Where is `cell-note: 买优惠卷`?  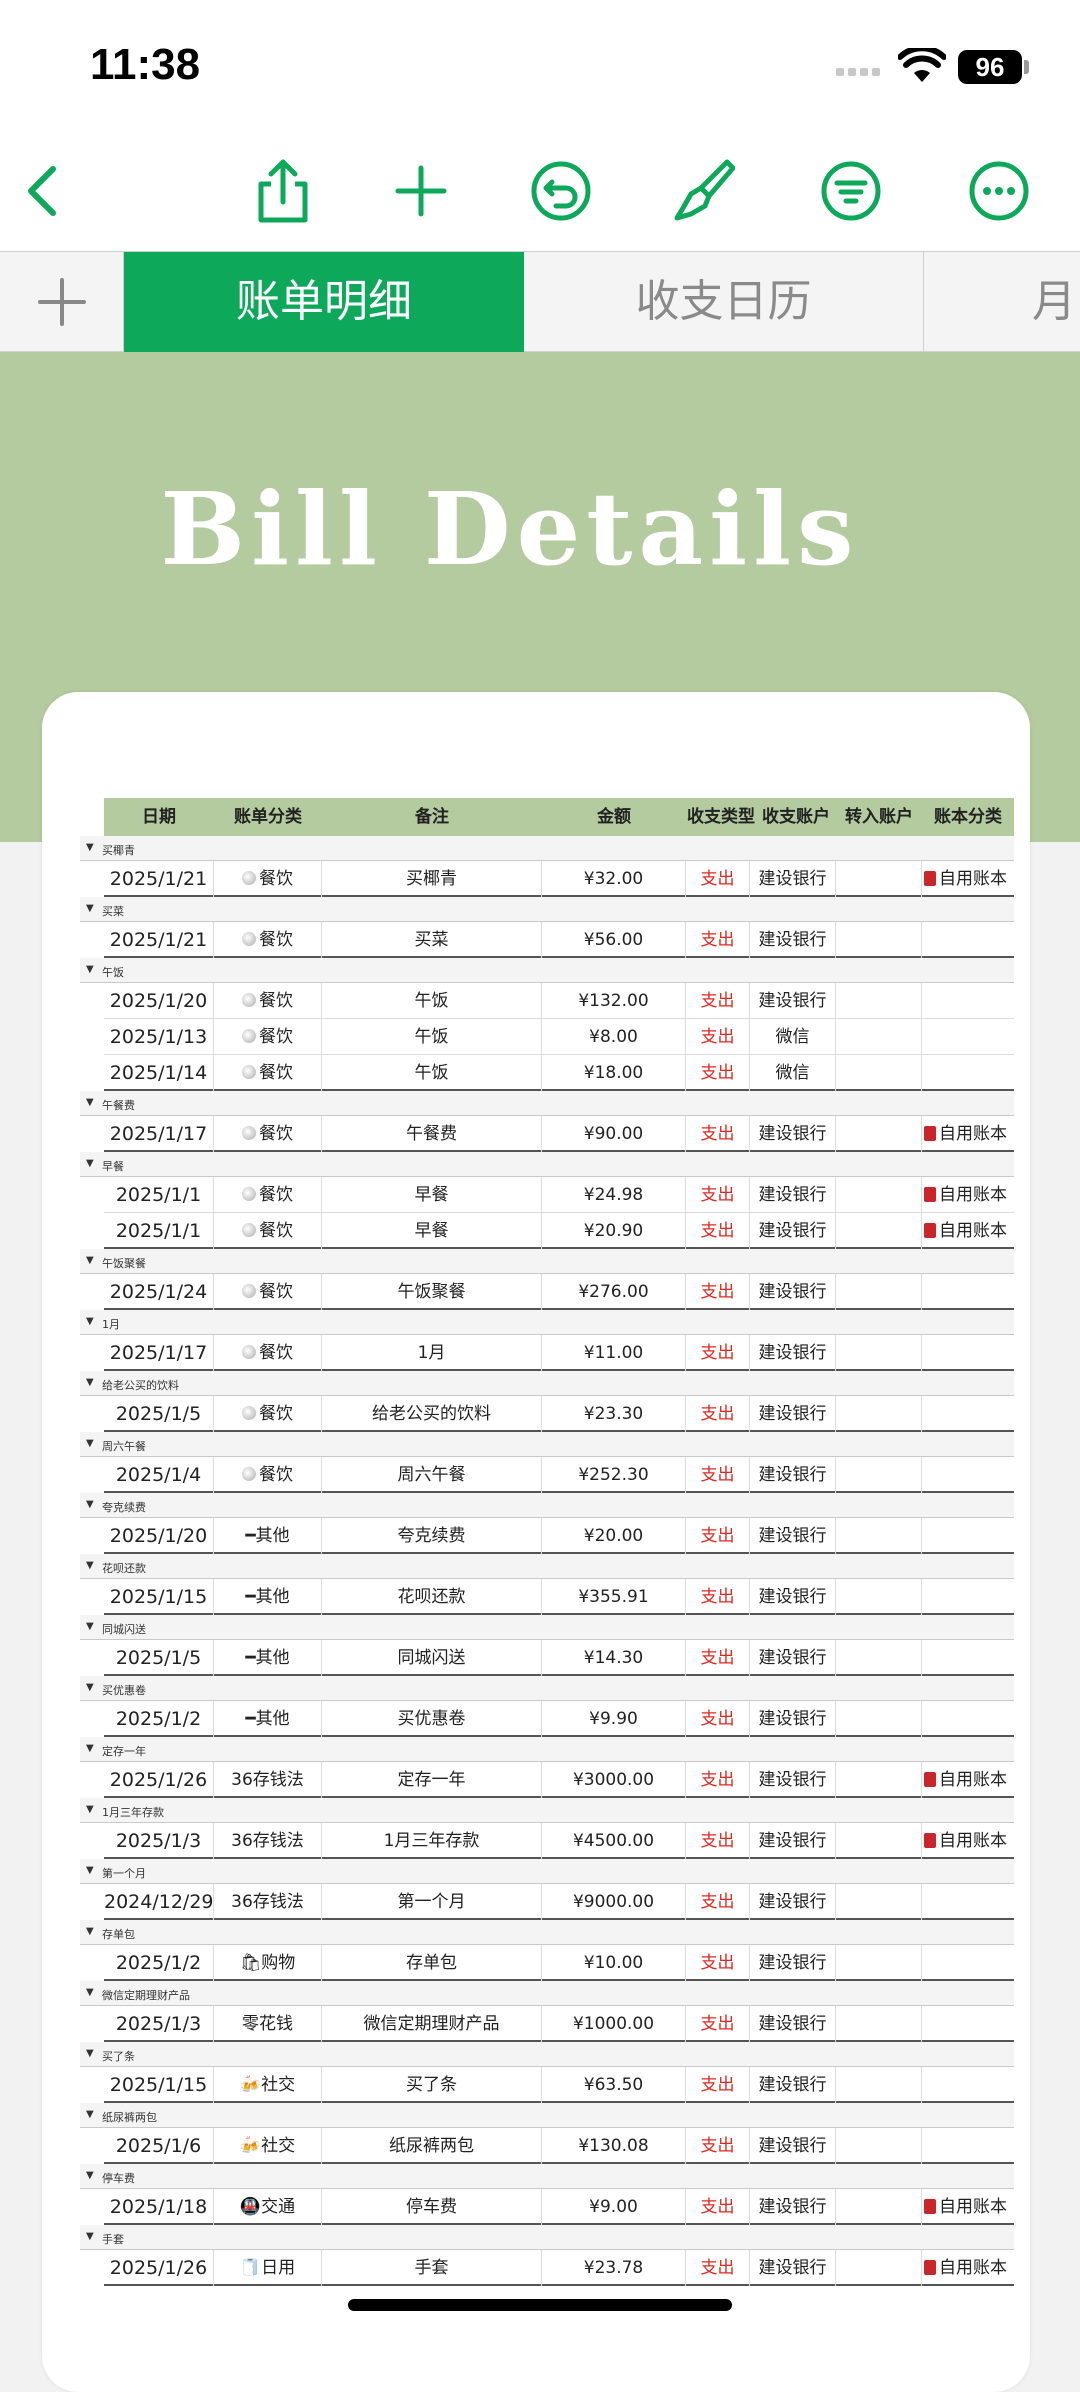
cell-note: 买优惠卷 is located at coordinates (432, 1719).